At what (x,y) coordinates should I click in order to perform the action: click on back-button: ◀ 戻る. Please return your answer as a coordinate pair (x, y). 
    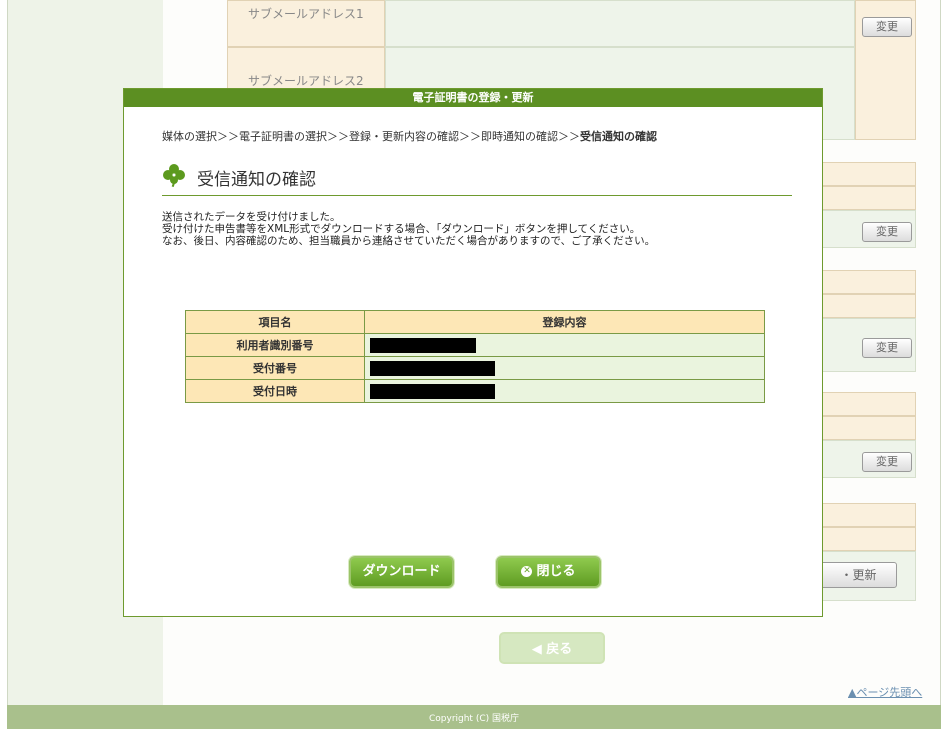
    Looking at the image, I should click on (552, 648).